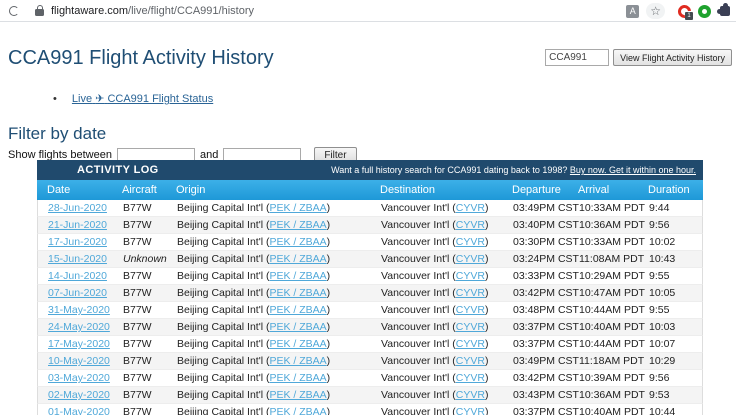  Describe the element at coordinates (79, 344) in the screenshot. I see `date-link: 17-May-2020` at that location.